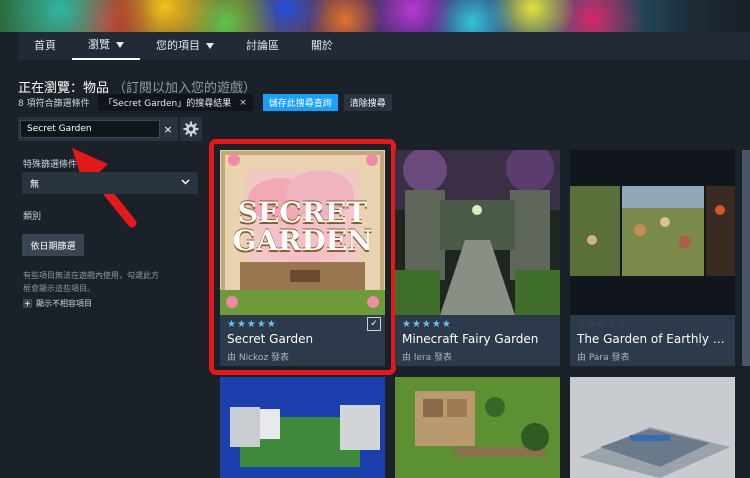 This screenshot has height=478, width=750. I want to click on special-filter-select: 無, so click(110, 183).